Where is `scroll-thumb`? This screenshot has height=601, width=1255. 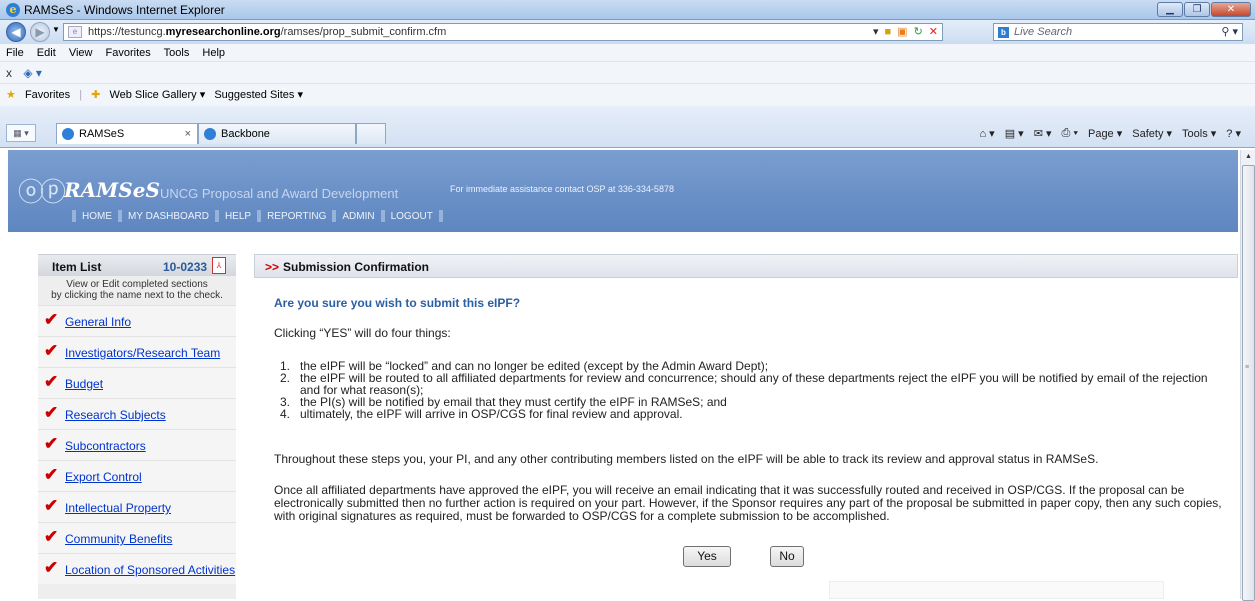 scroll-thumb is located at coordinates (1248, 383).